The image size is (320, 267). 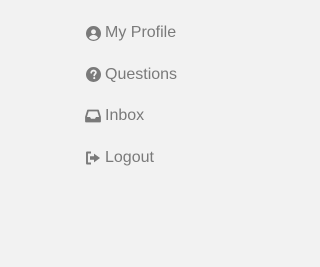 I want to click on menu-item-label: Inbox, so click(x=125, y=115).